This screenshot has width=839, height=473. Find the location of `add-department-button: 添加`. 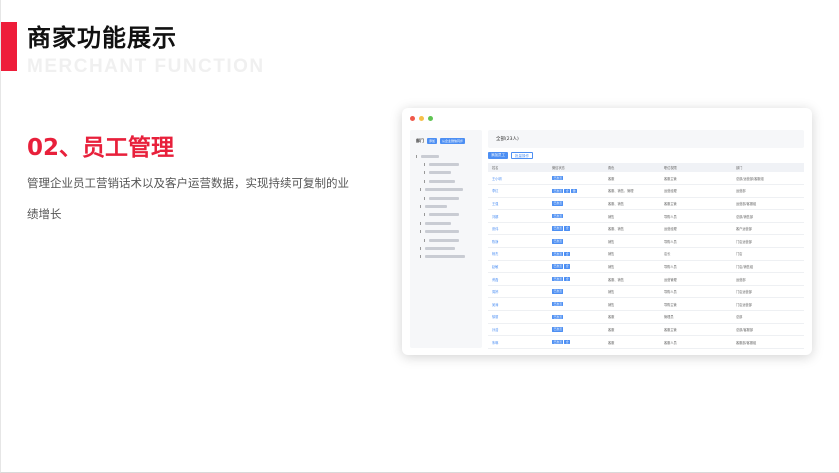

add-department-button: 添加 is located at coordinates (432, 141).